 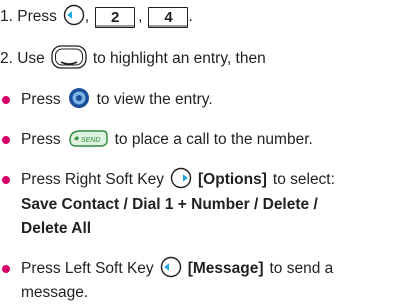 I want to click on send-key-icon: SEND, so click(x=88, y=140).